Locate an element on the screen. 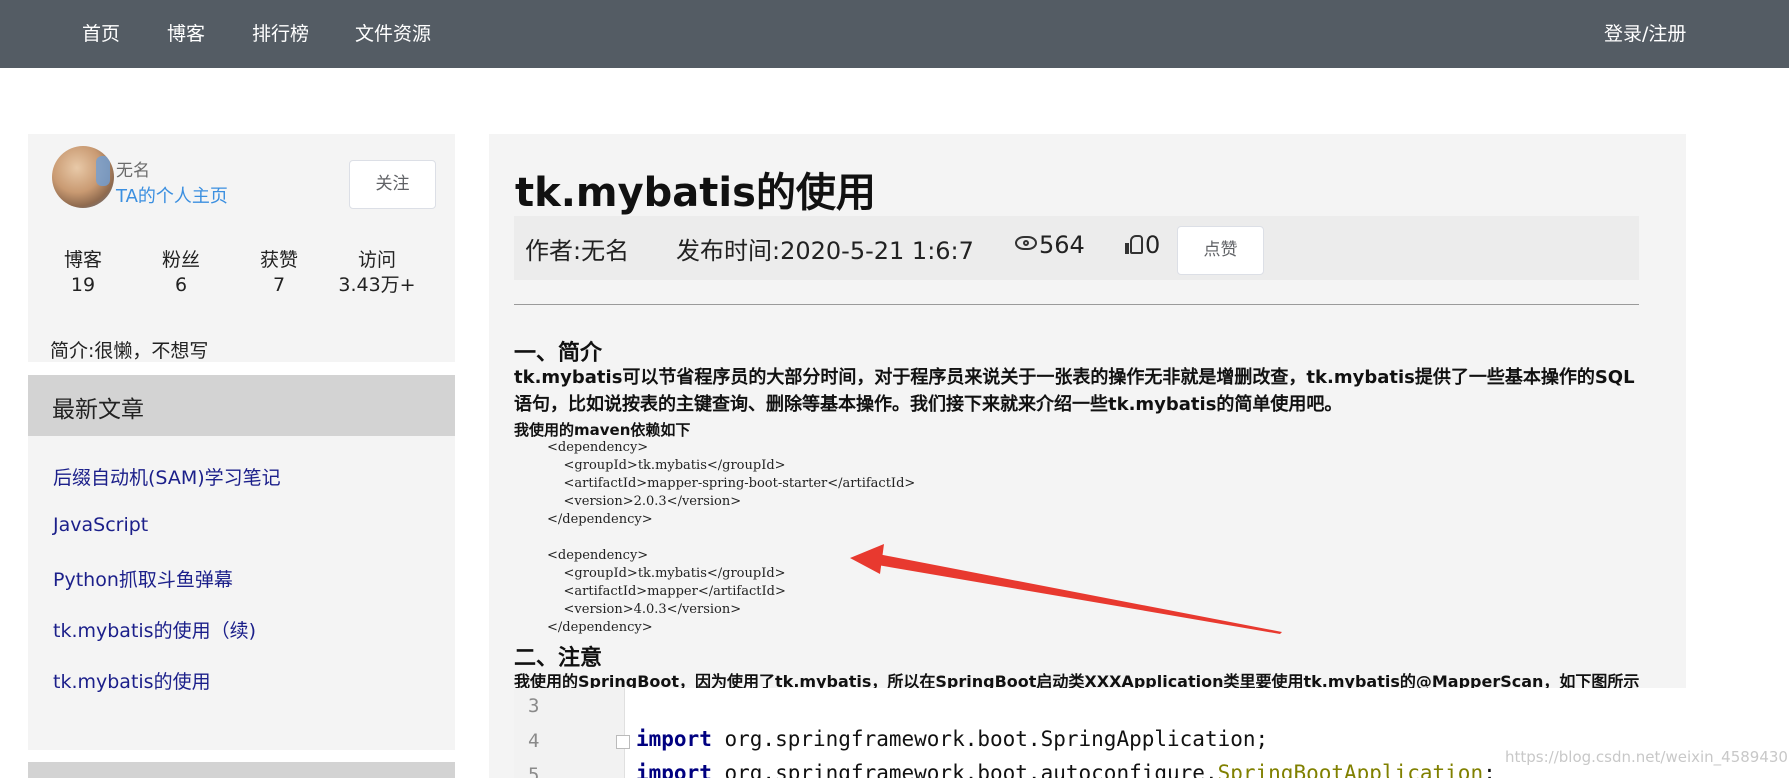 The image size is (1789, 778). latest-article-item: tk.mybatis的使用 is located at coordinates (132, 680).